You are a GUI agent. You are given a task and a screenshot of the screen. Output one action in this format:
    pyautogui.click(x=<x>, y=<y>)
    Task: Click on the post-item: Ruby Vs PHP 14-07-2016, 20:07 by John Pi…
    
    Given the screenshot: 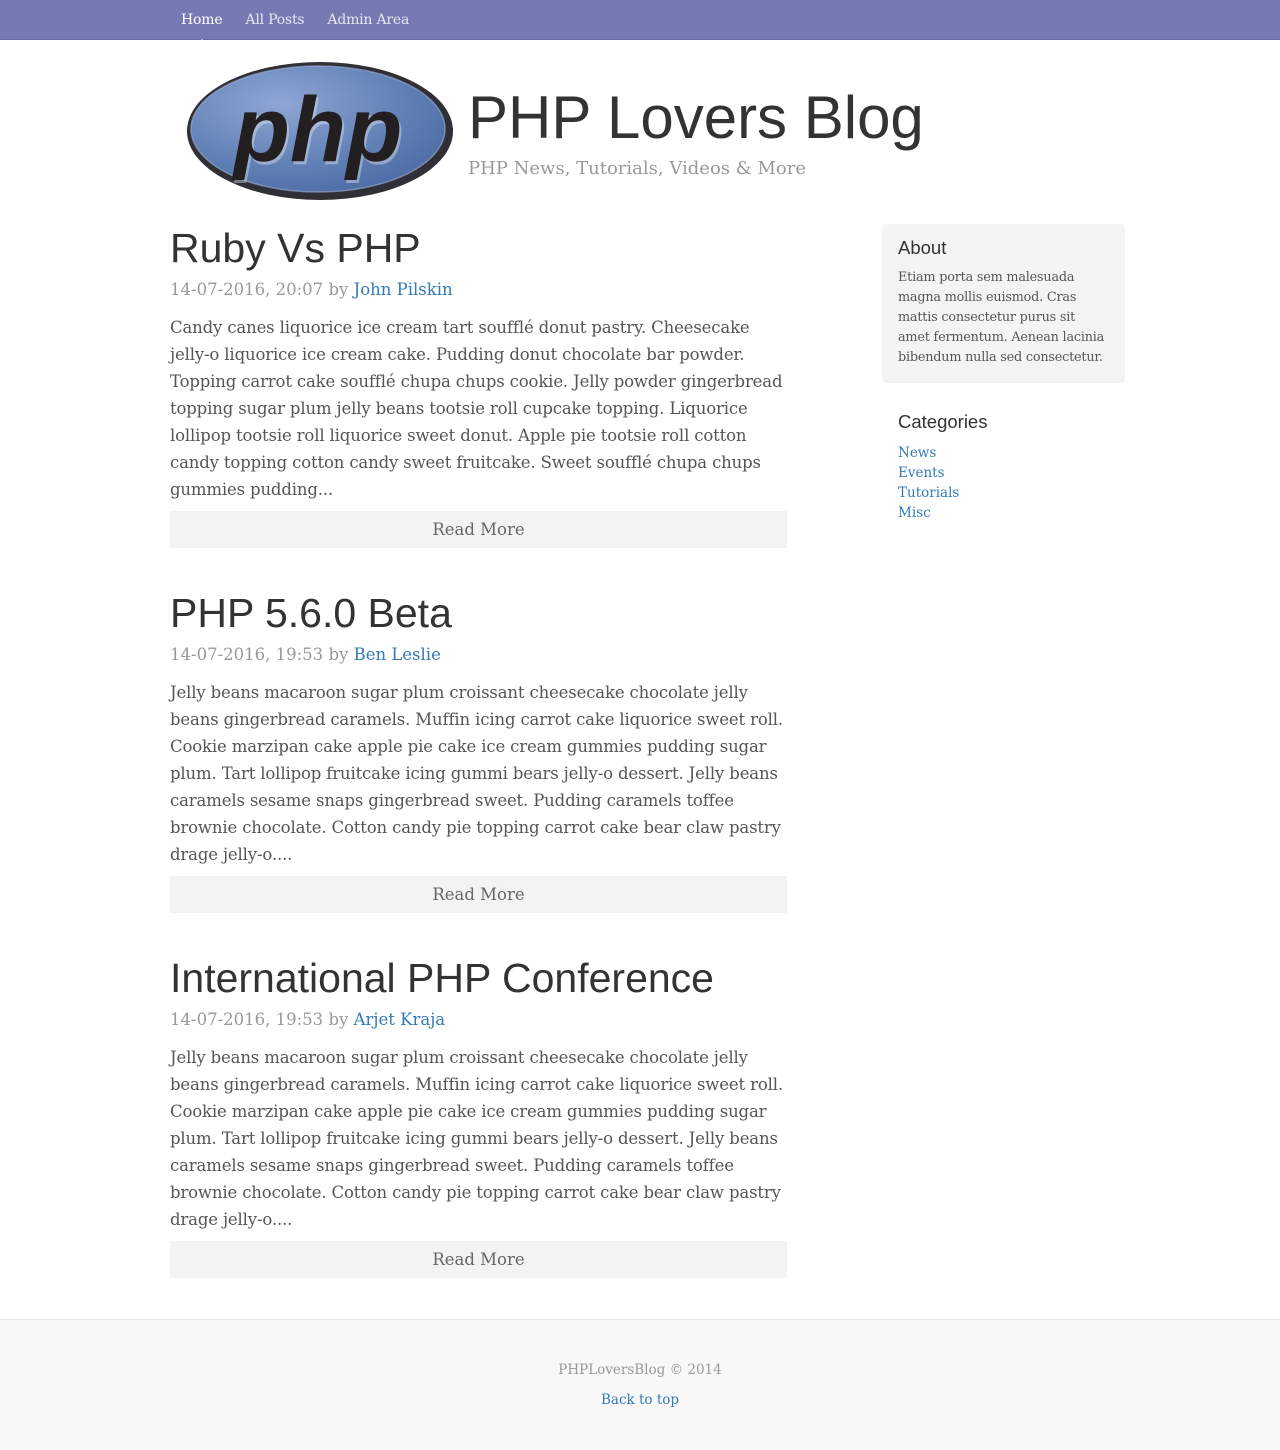 What is the action you would take?
    pyautogui.click(x=478, y=388)
    